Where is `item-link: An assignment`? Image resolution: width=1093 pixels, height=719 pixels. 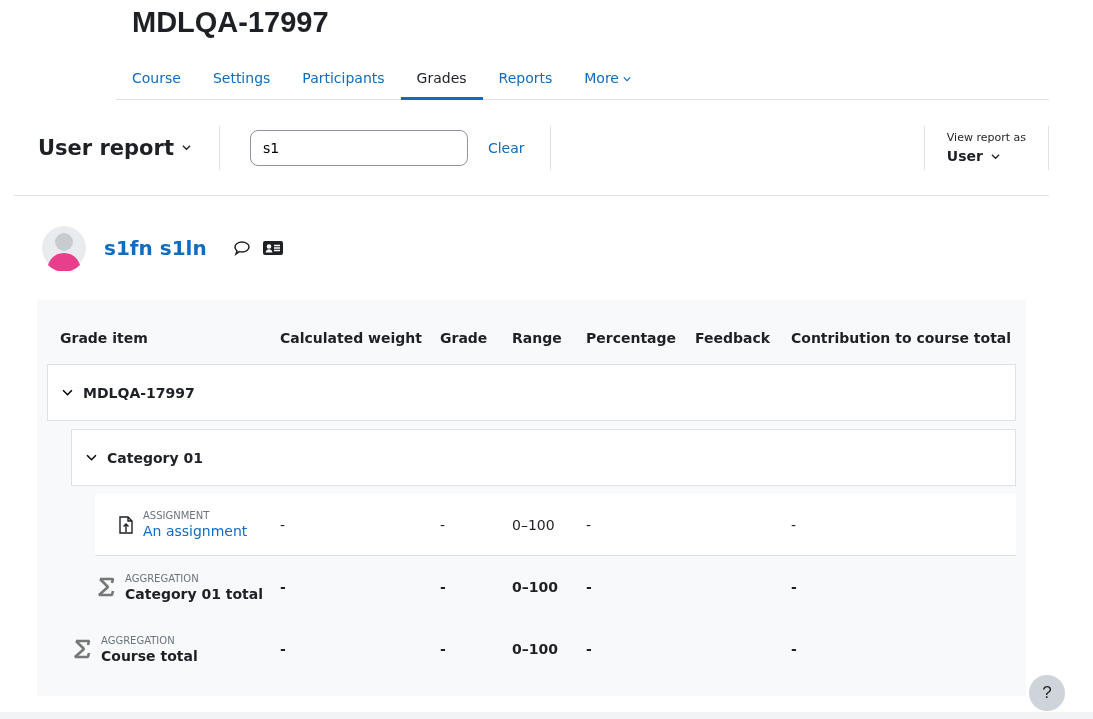 item-link: An assignment is located at coordinates (195, 531).